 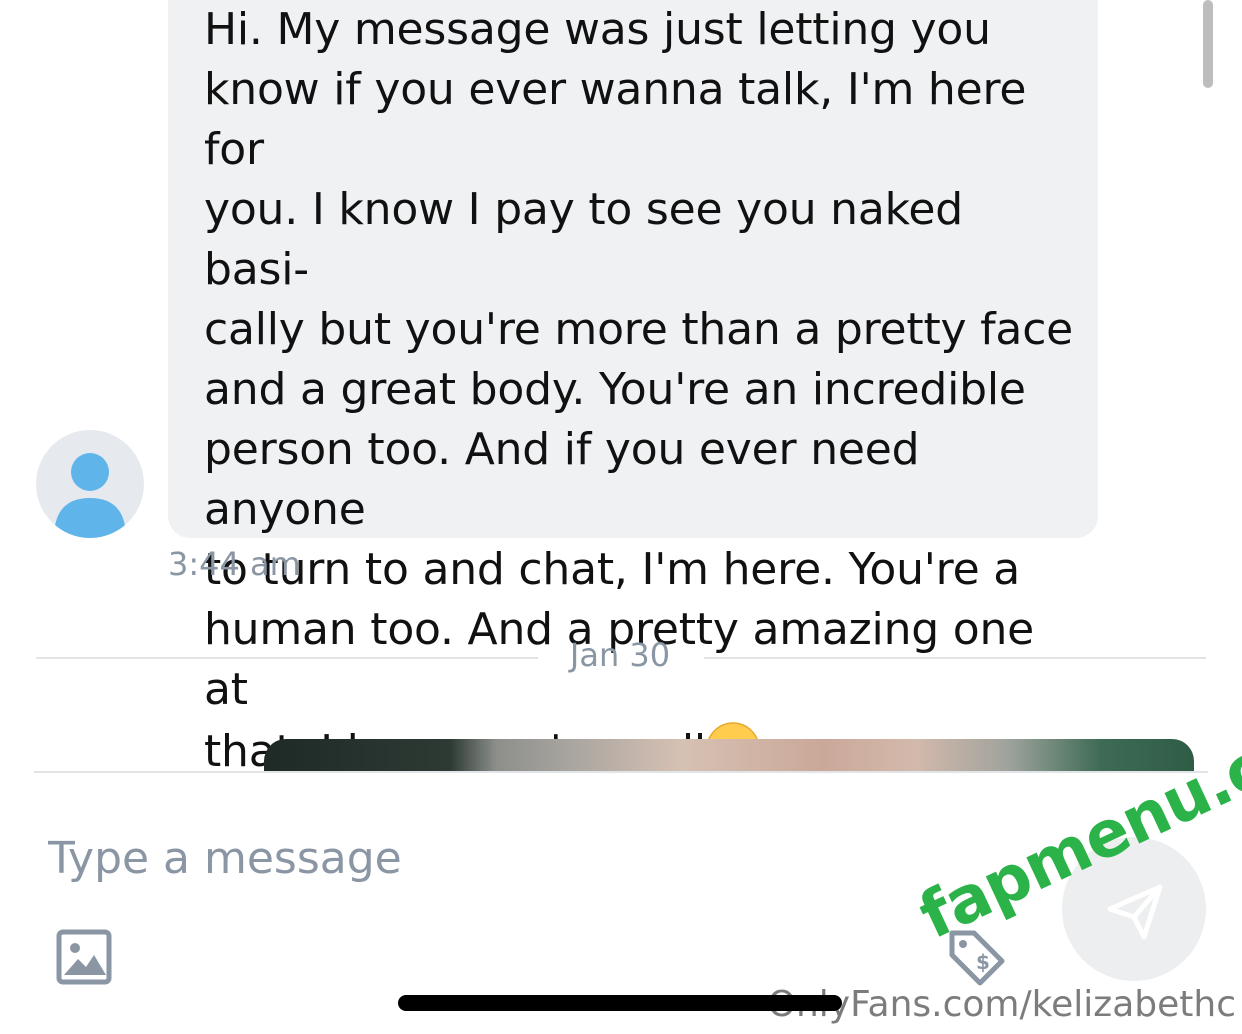 What do you see at coordinates (234, 564) in the screenshot?
I see `message-timestamp: 3:44 am` at bounding box center [234, 564].